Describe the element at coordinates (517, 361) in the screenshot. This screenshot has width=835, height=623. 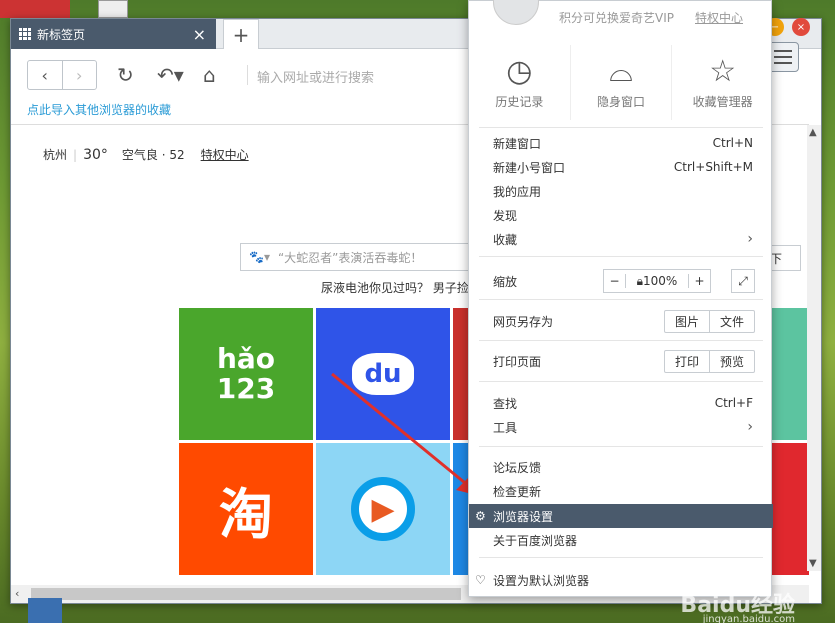
I see `menu-label: 打印页面` at that location.